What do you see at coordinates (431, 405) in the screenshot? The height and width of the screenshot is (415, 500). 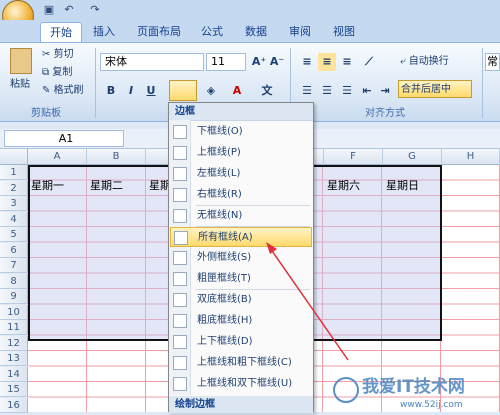 I see `watermark-url: www.52ij.com` at bounding box center [431, 405].